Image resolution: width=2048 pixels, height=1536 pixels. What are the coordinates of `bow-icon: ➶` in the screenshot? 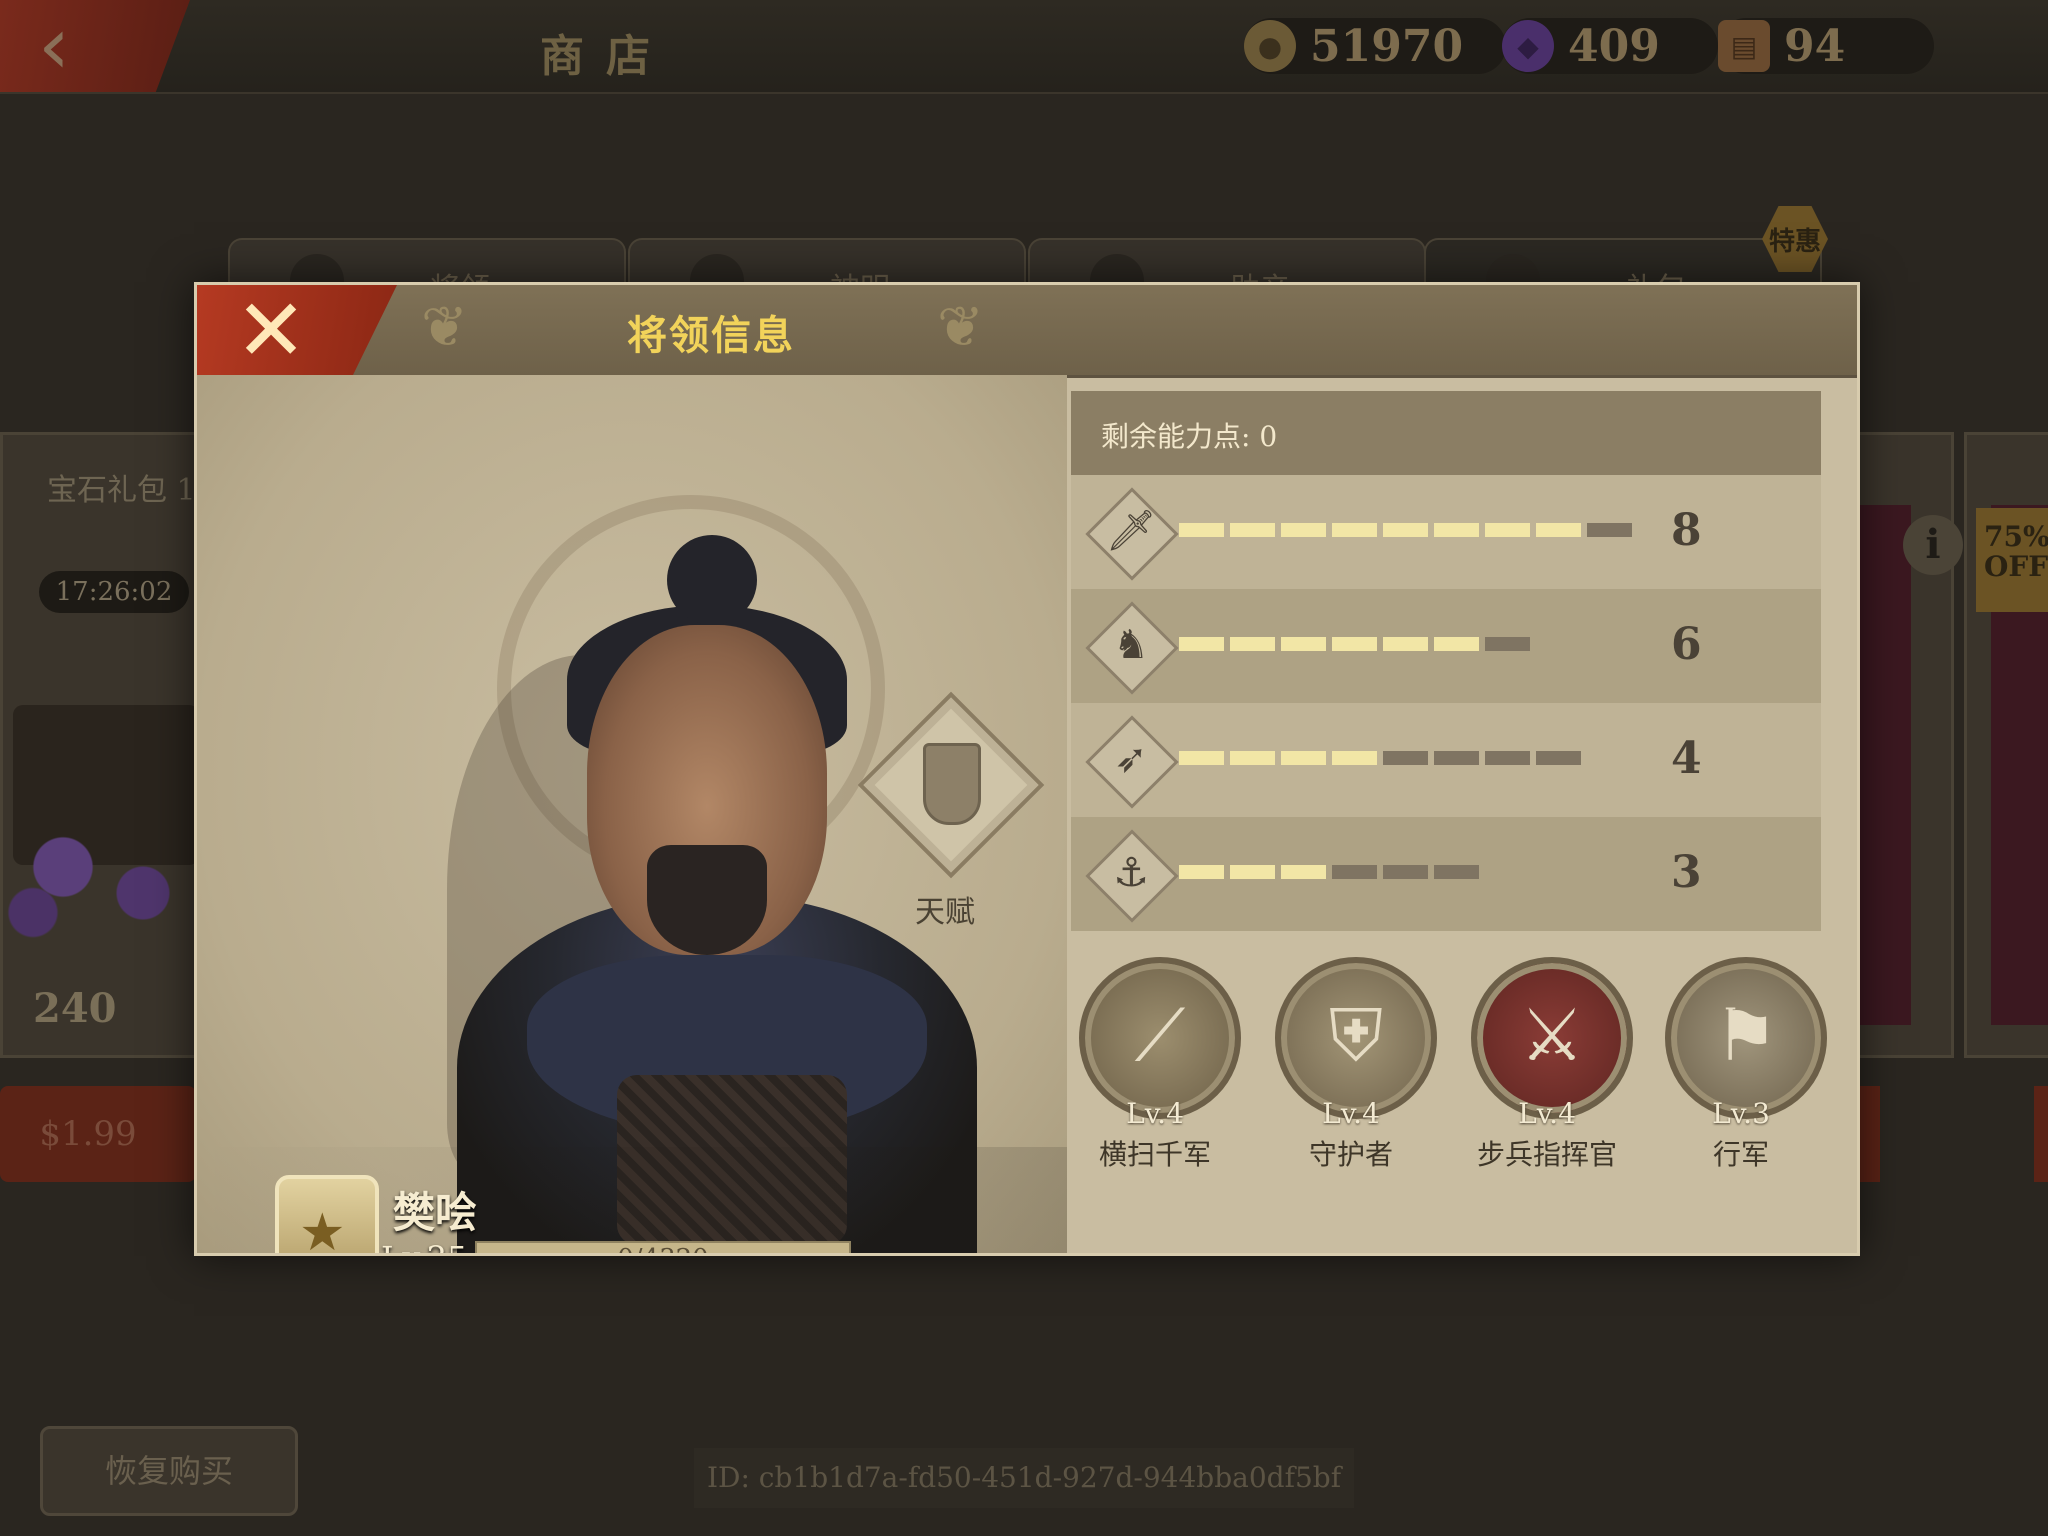 It's located at (1131, 759).